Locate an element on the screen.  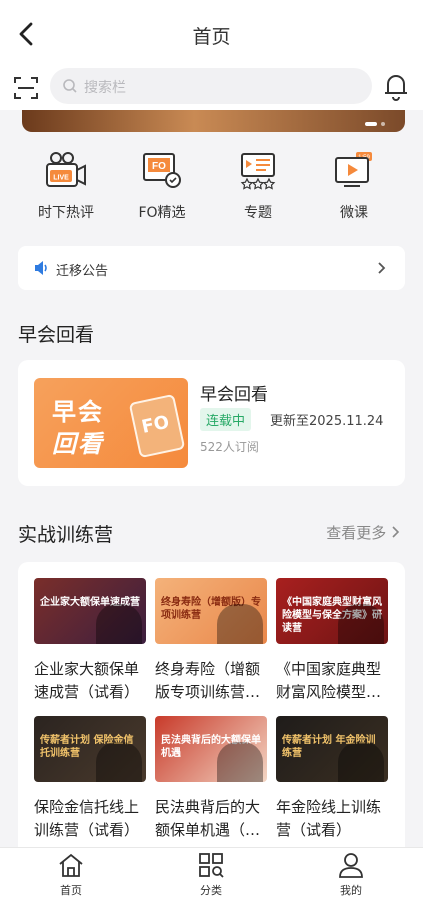
thumbnail-text: 早会 is located at coordinates (78, 412).